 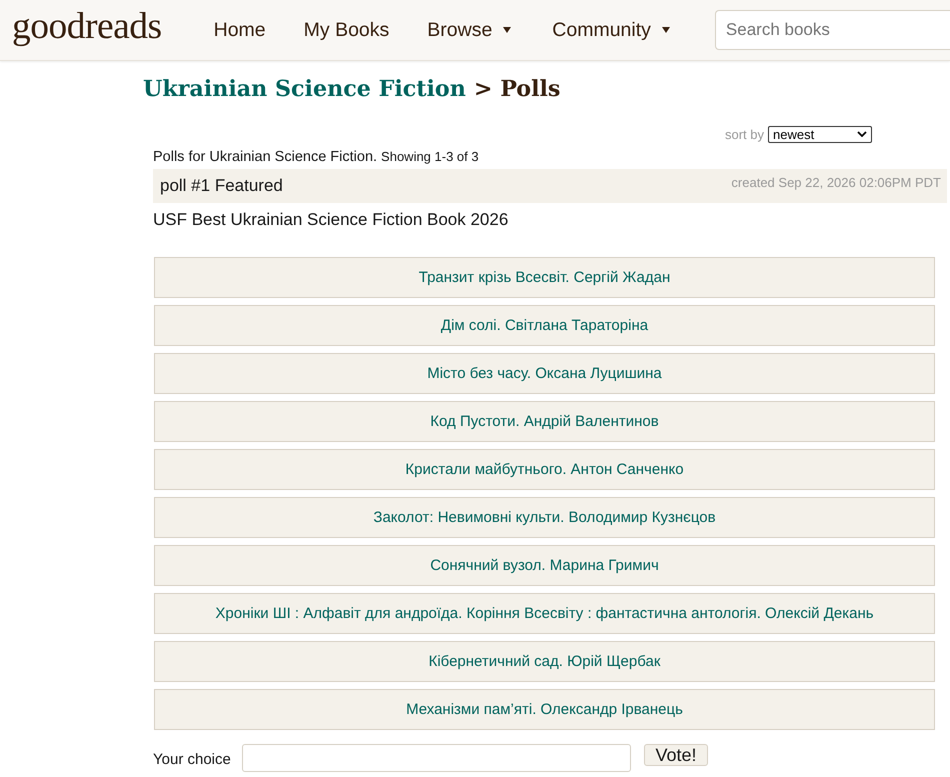 I want to click on answer-option: Механізми пам’яті. Олександр Ірванець, so click(x=544, y=709).